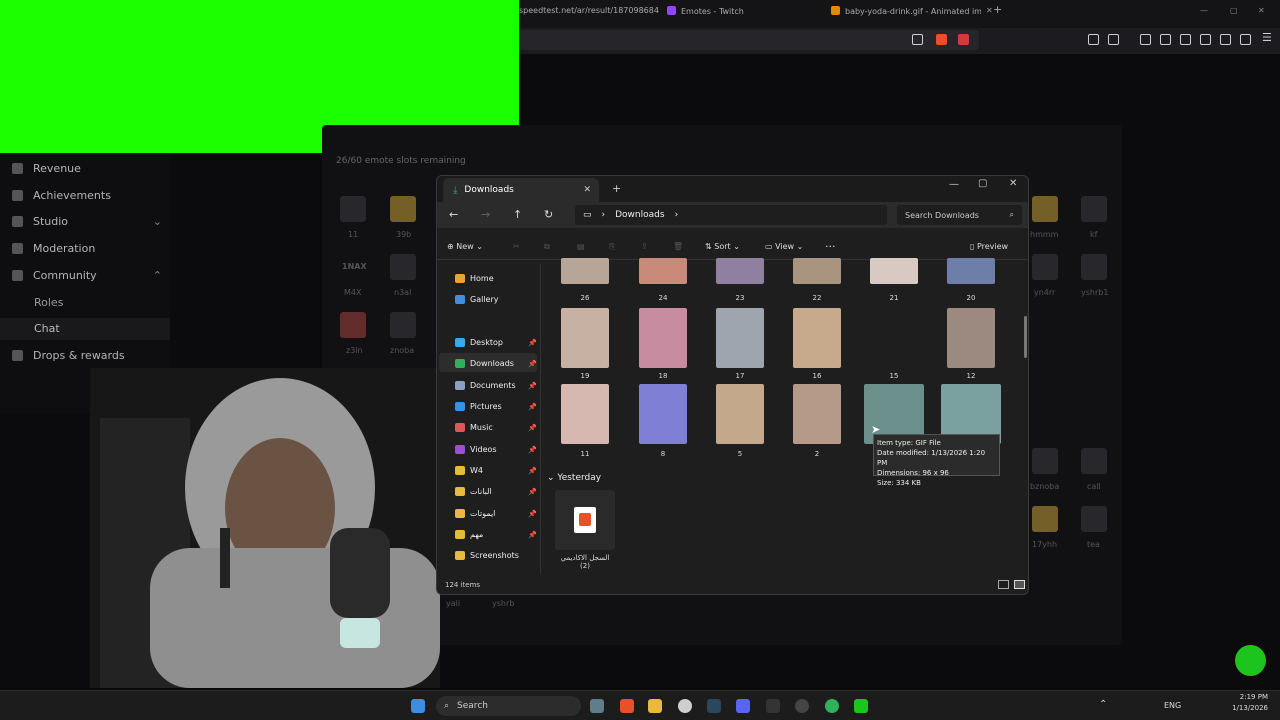 This screenshot has height=720, width=1280. Describe the element at coordinates (963, 39) in the screenshot. I see `rewards-icon` at that location.